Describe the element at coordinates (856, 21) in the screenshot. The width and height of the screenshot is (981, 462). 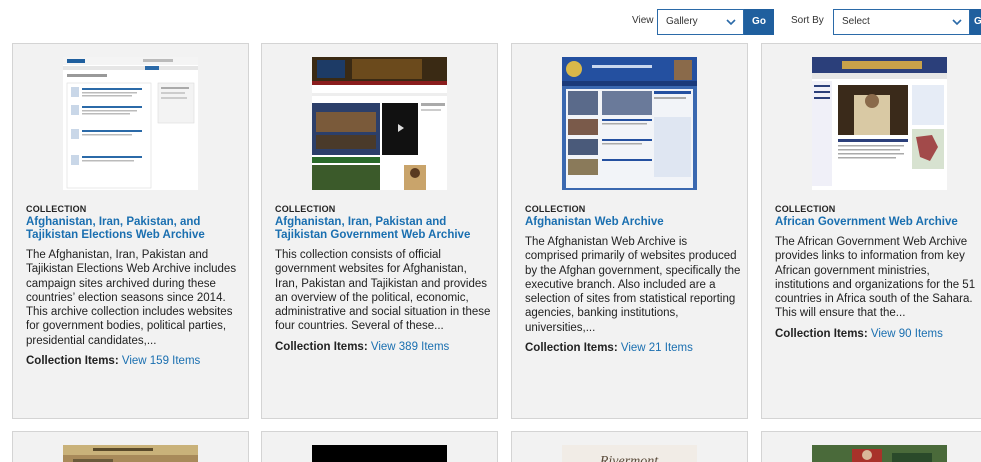
I see `sort-select-value: Select` at that location.